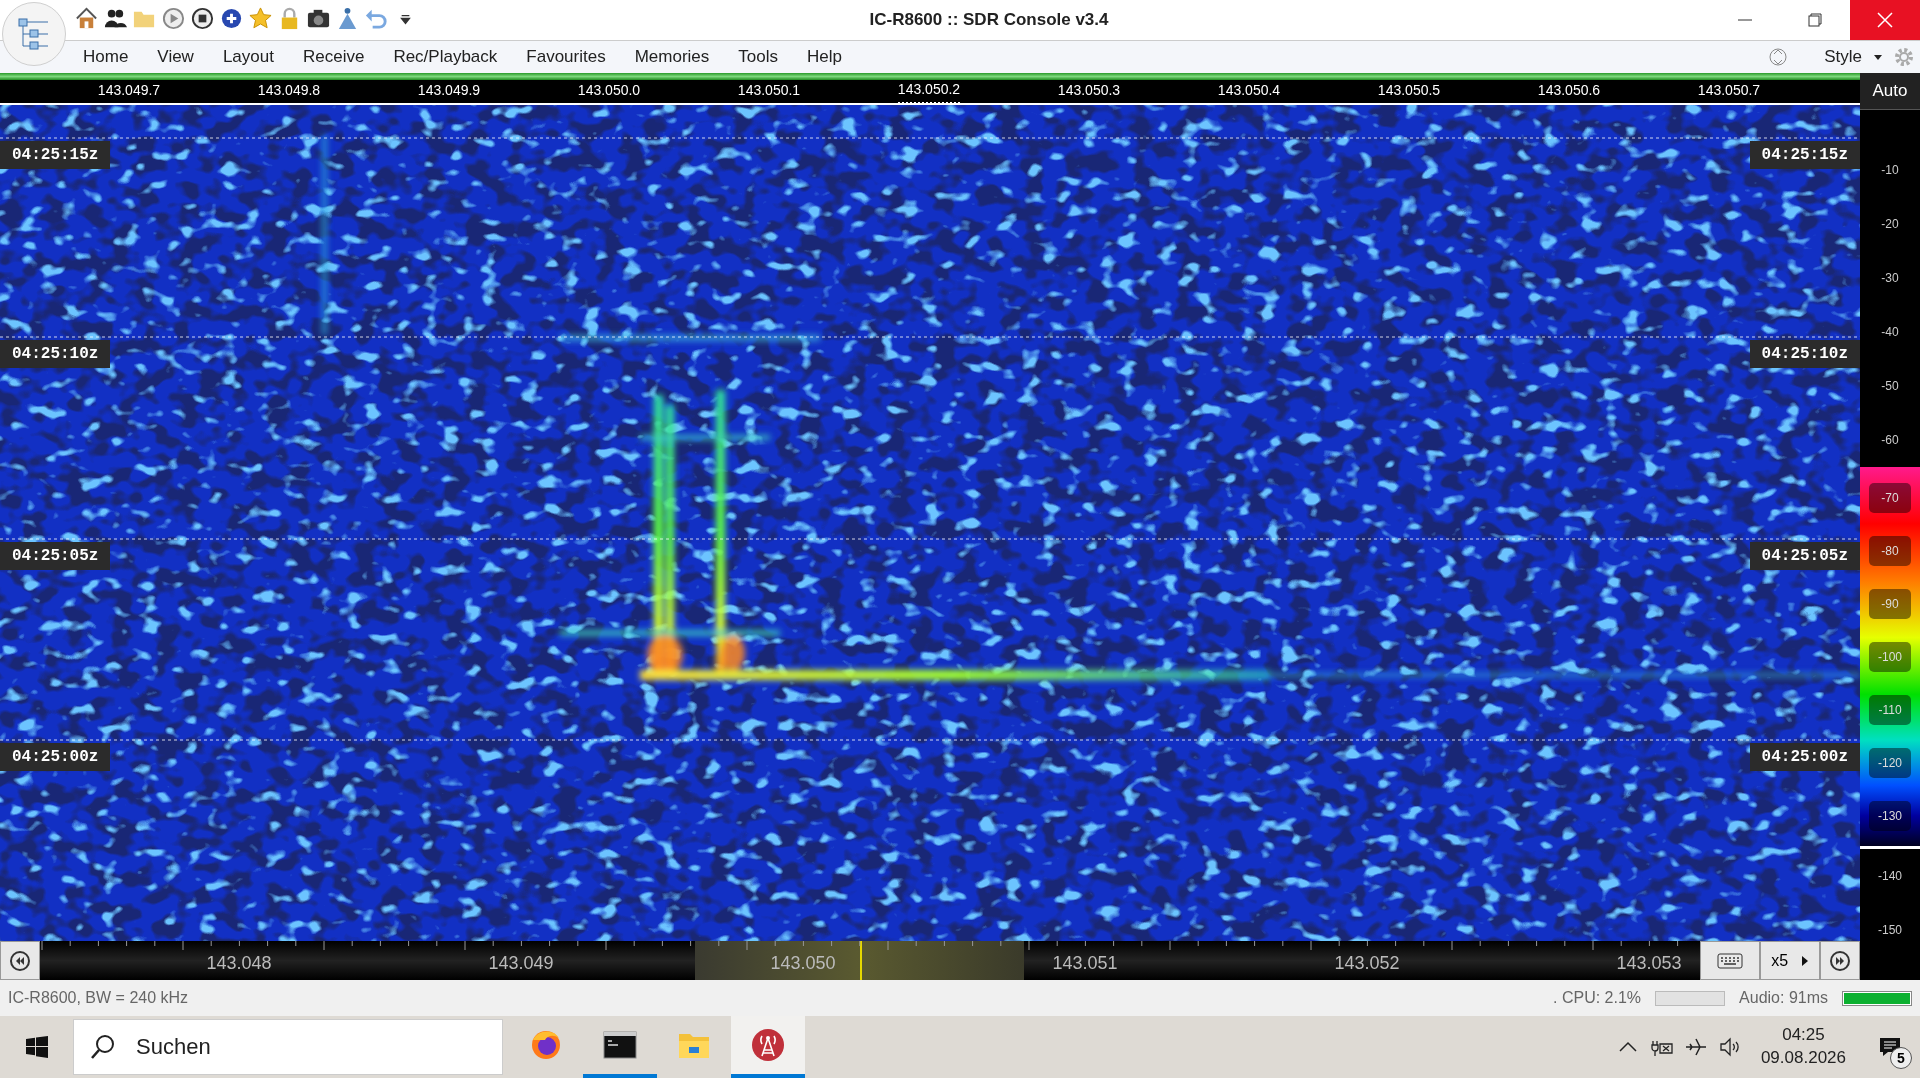  I want to click on level-label: -50, so click(1890, 386).